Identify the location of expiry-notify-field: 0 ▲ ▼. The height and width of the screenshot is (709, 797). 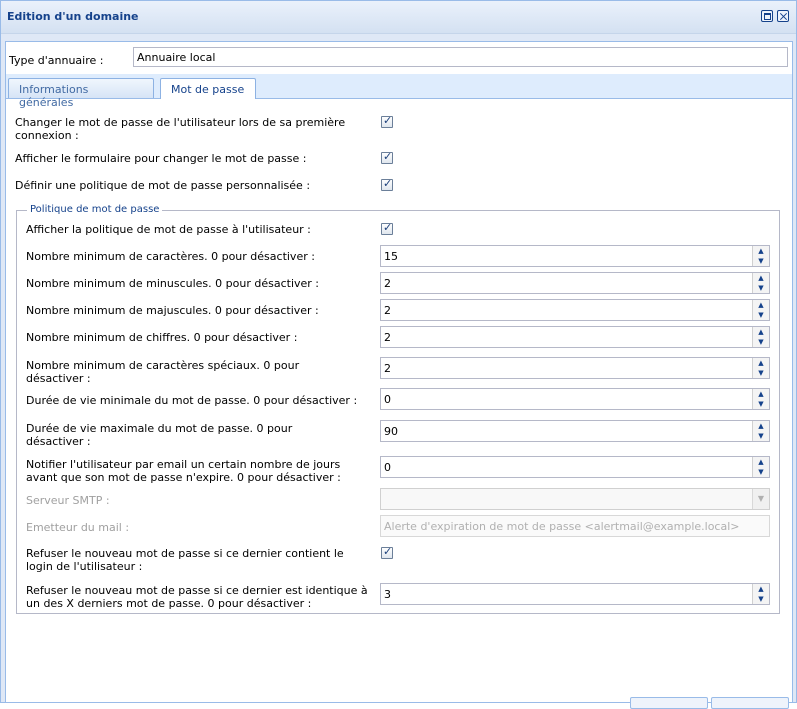
(575, 467).